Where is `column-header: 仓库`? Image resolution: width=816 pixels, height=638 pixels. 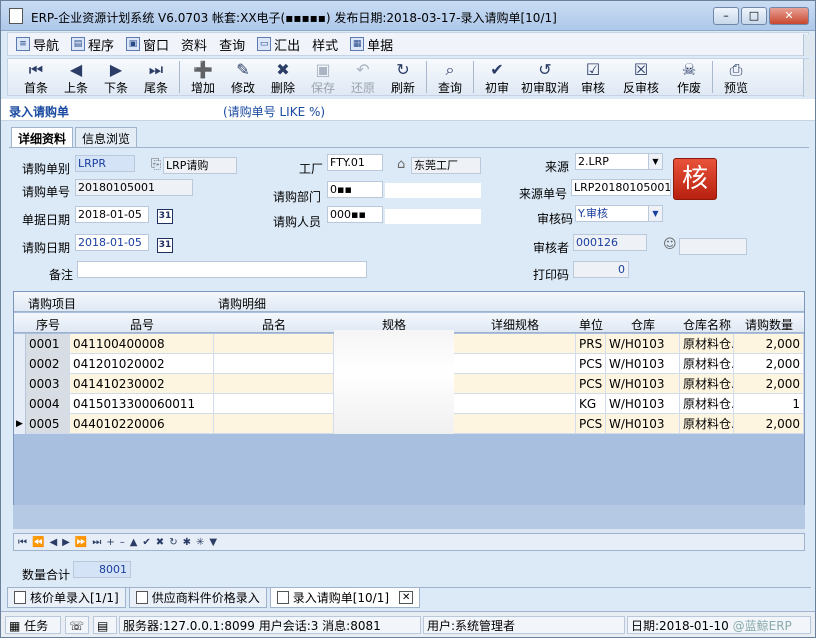
column-header: 仓库 is located at coordinates (643, 324).